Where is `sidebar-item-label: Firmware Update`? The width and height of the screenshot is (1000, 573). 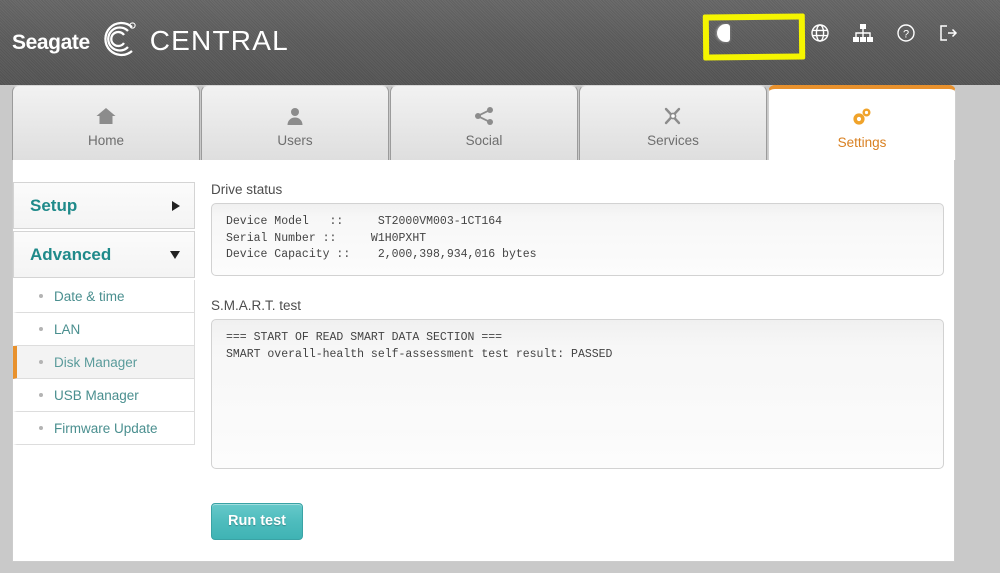
sidebar-item-label: Firmware Update is located at coordinates (106, 428).